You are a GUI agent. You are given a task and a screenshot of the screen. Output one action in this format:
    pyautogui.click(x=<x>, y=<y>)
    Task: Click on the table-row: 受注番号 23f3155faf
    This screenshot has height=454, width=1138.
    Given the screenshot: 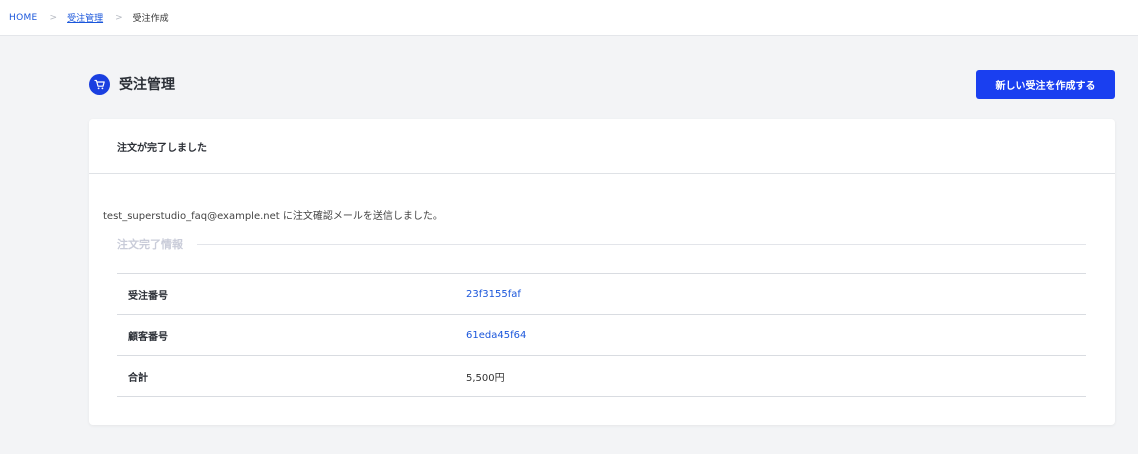 What is the action you would take?
    pyautogui.click(x=601, y=294)
    